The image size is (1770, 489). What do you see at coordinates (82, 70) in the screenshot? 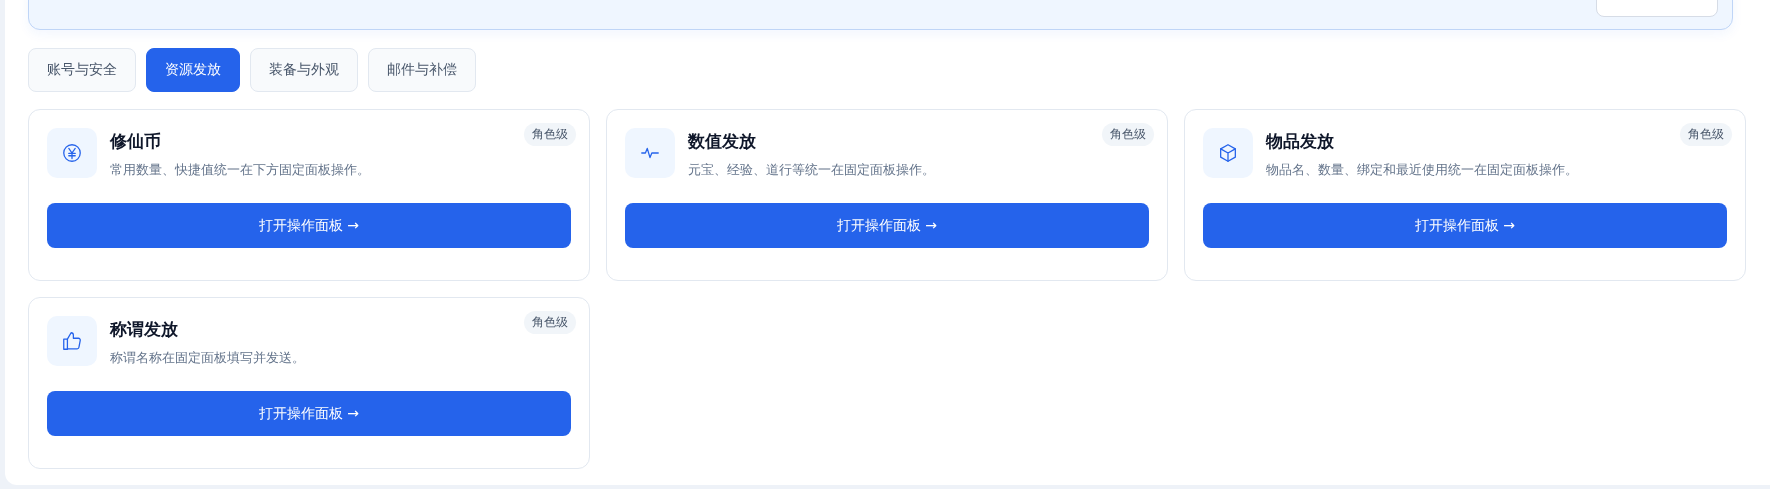
I see `tab: 账号与安全` at bounding box center [82, 70].